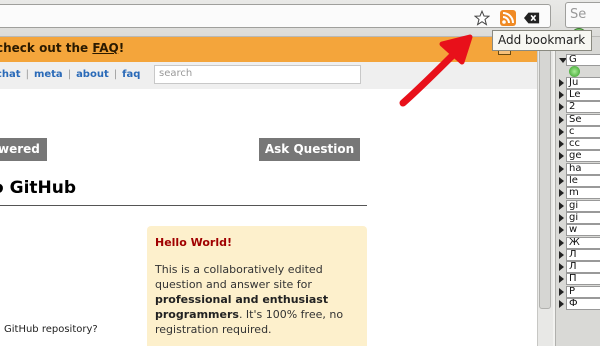 The height and width of the screenshot is (346, 600). What do you see at coordinates (23, 149) in the screenshot?
I see `unanswered-button: wered` at bounding box center [23, 149].